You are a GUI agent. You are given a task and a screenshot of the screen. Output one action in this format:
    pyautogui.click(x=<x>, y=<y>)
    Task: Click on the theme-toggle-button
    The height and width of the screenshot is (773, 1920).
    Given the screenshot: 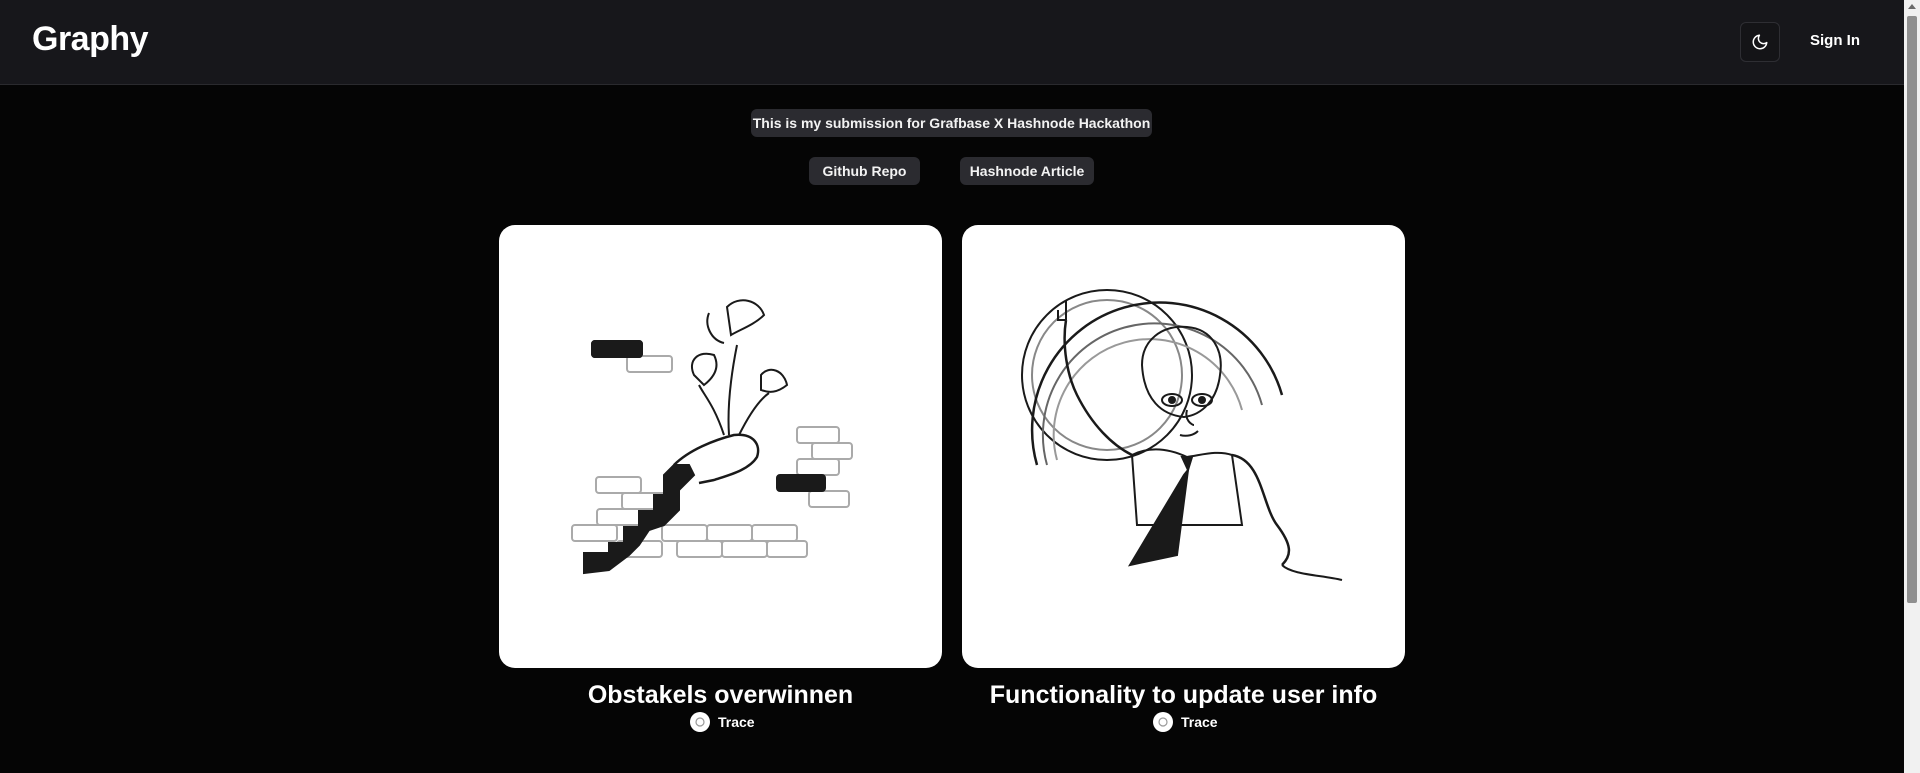 What is the action you would take?
    pyautogui.click(x=1760, y=42)
    